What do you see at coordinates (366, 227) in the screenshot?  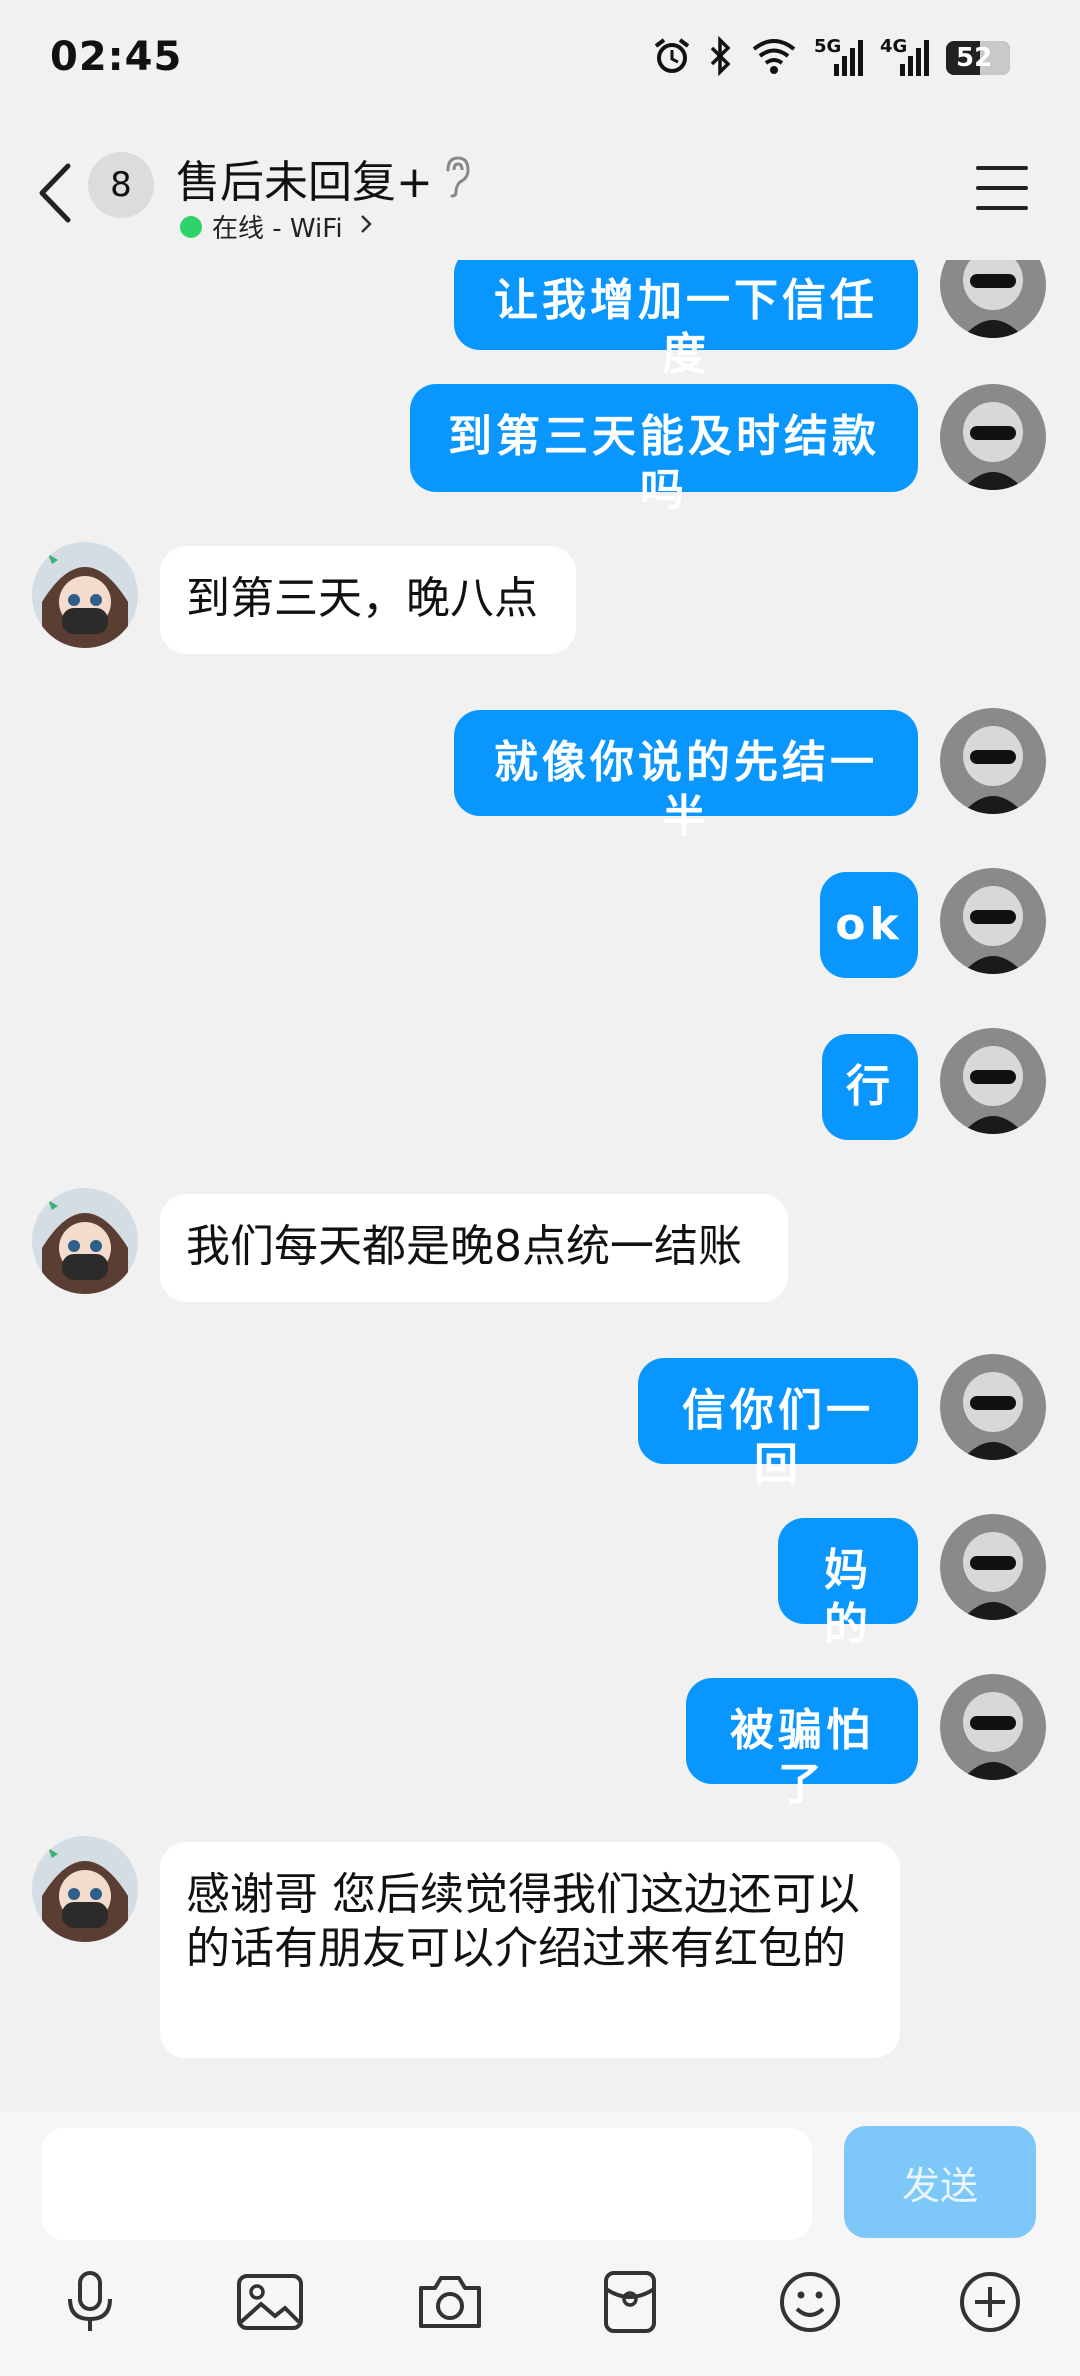 I see `chevron-right-icon` at bounding box center [366, 227].